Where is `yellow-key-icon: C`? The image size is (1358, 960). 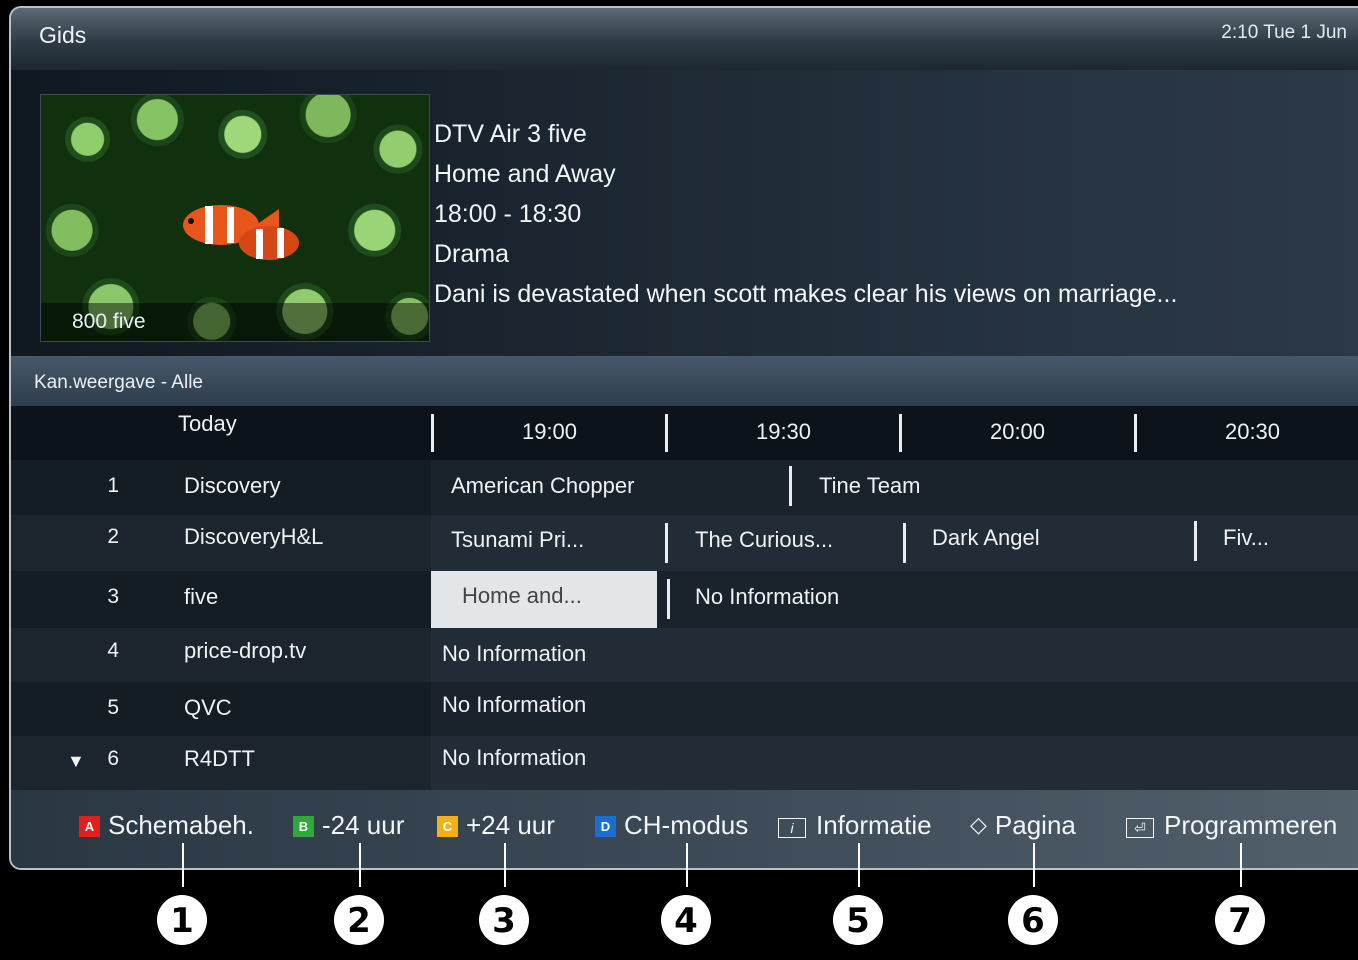 yellow-key-icon: C is located at coordinates (447, 826).